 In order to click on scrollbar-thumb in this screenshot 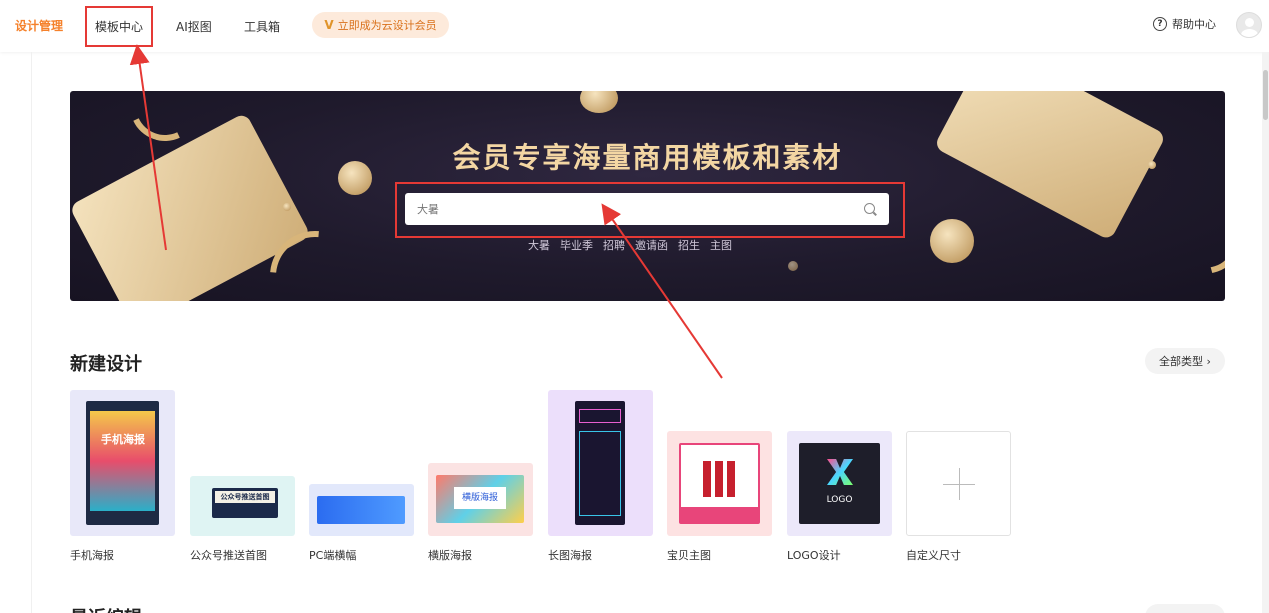, I will do `click(1265, 95)`.